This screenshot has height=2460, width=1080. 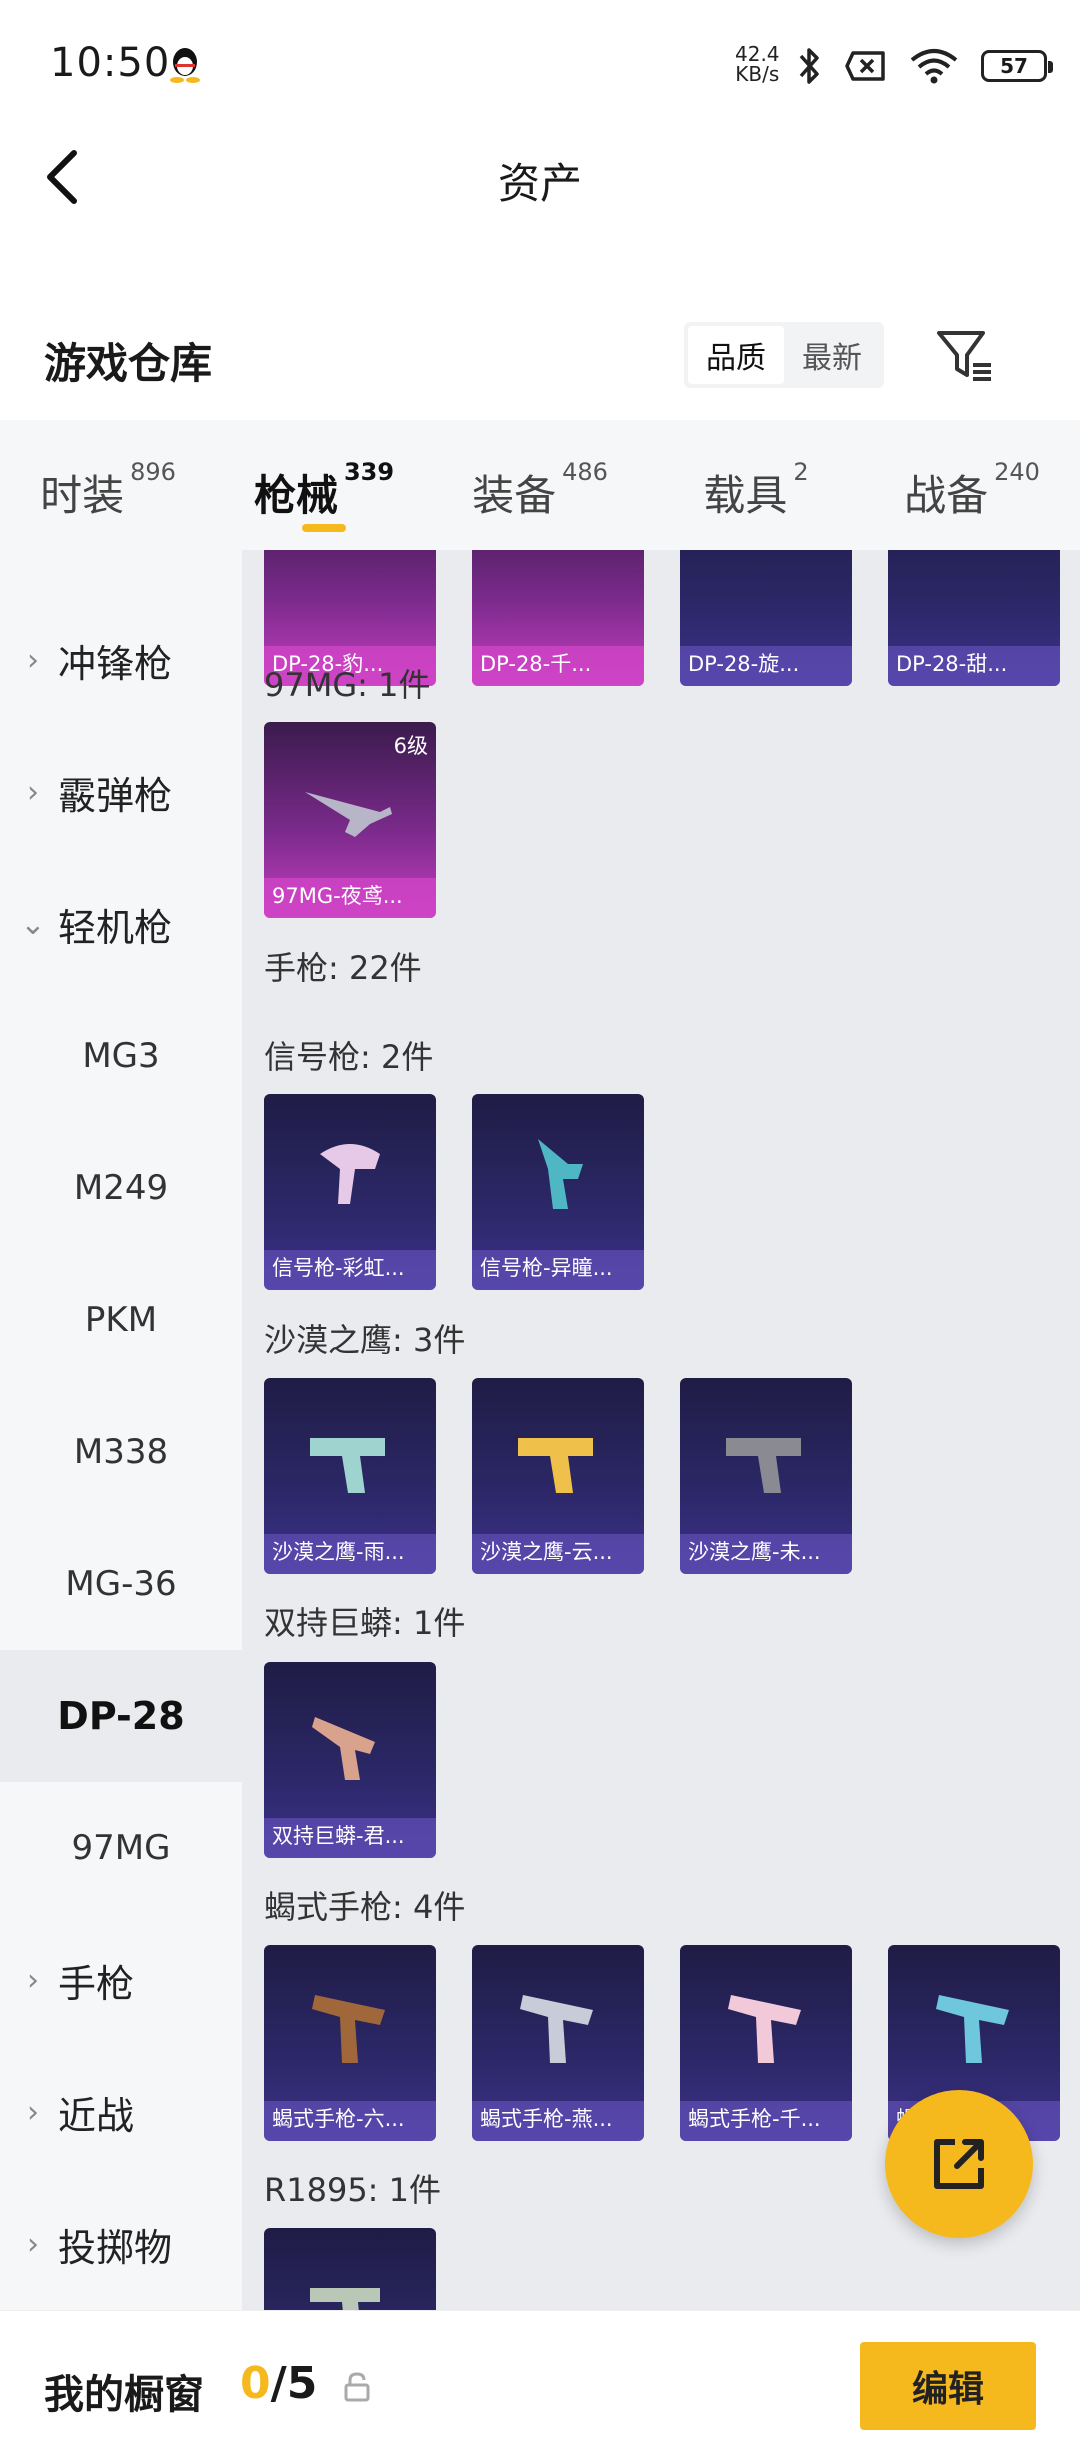 I want to click on edit-button: 编辑, so click(x=948, y=2386).